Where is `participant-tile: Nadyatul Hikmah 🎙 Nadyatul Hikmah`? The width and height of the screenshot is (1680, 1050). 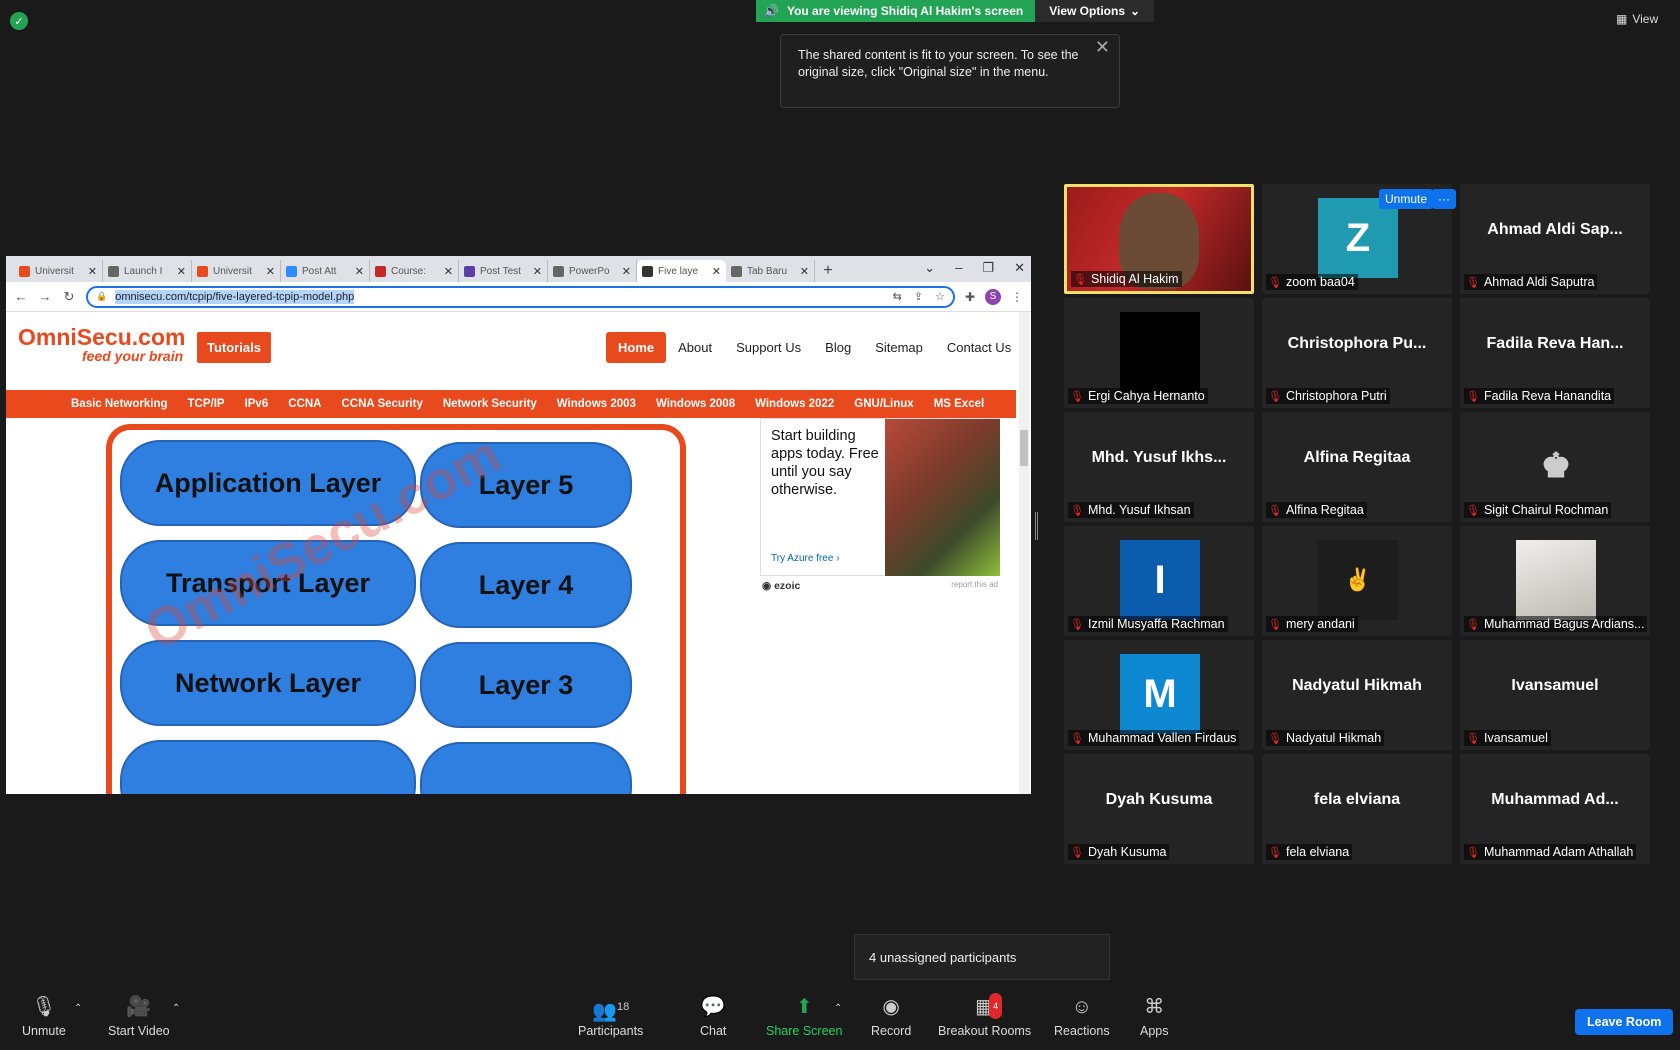
participant-tile: Nadyatul Hikmah 🎙 Nadyatul Hikmah is located at coordinates (1357, 695).